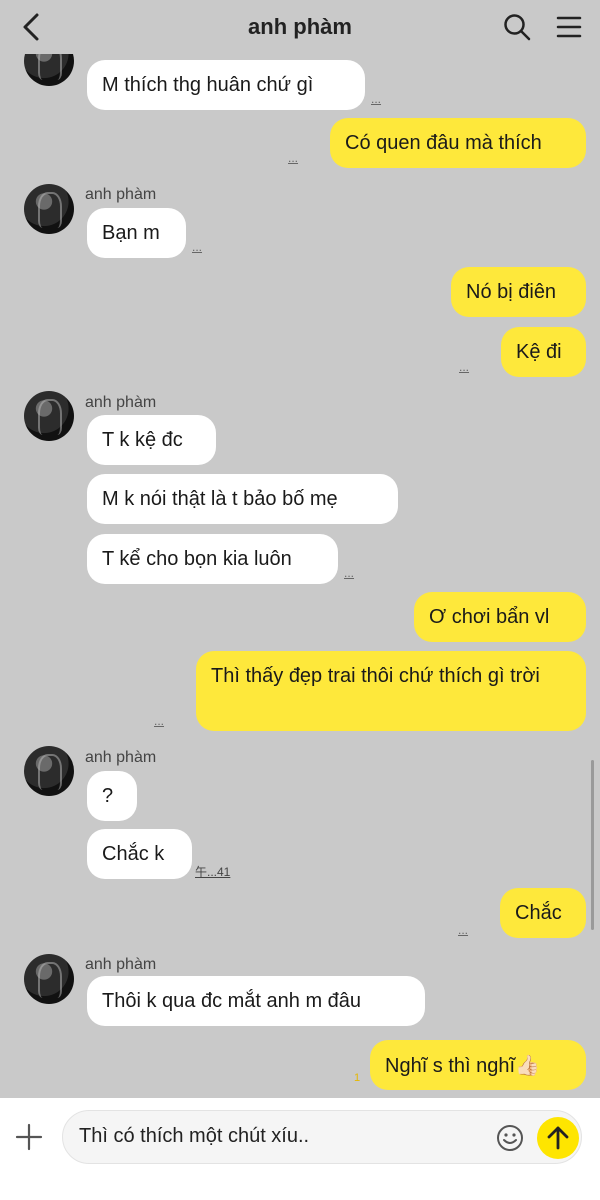 Image resolution: width=600 pixels, height=1200 pixels. I want to click on scrollbar, so click(592, 845).